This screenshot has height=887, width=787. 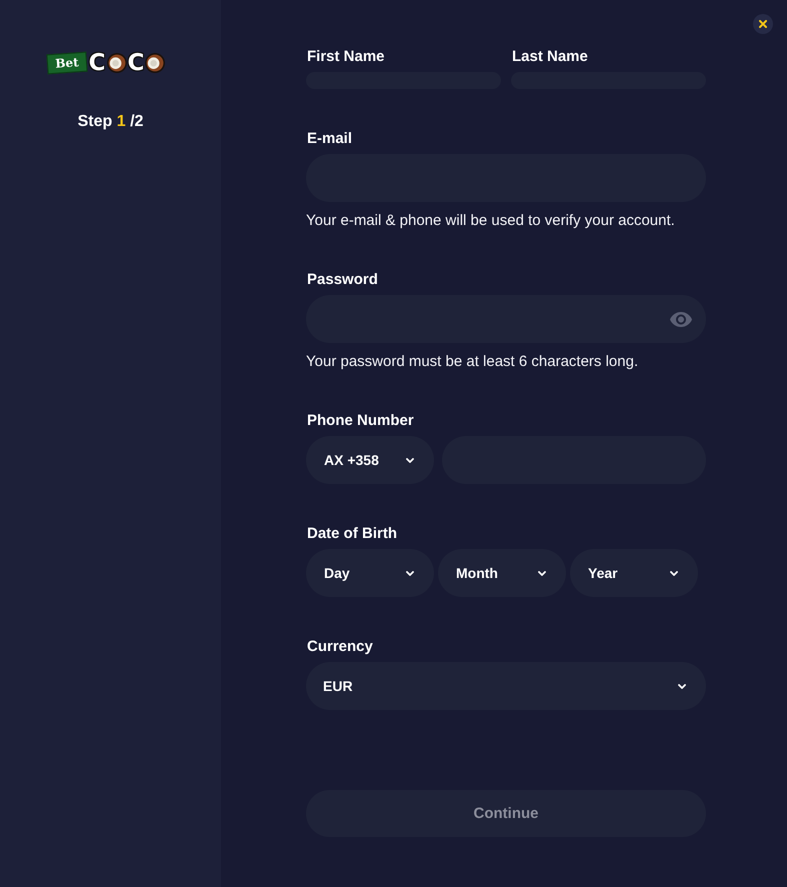 I want to click on close-button, so click(x=763, y=24).